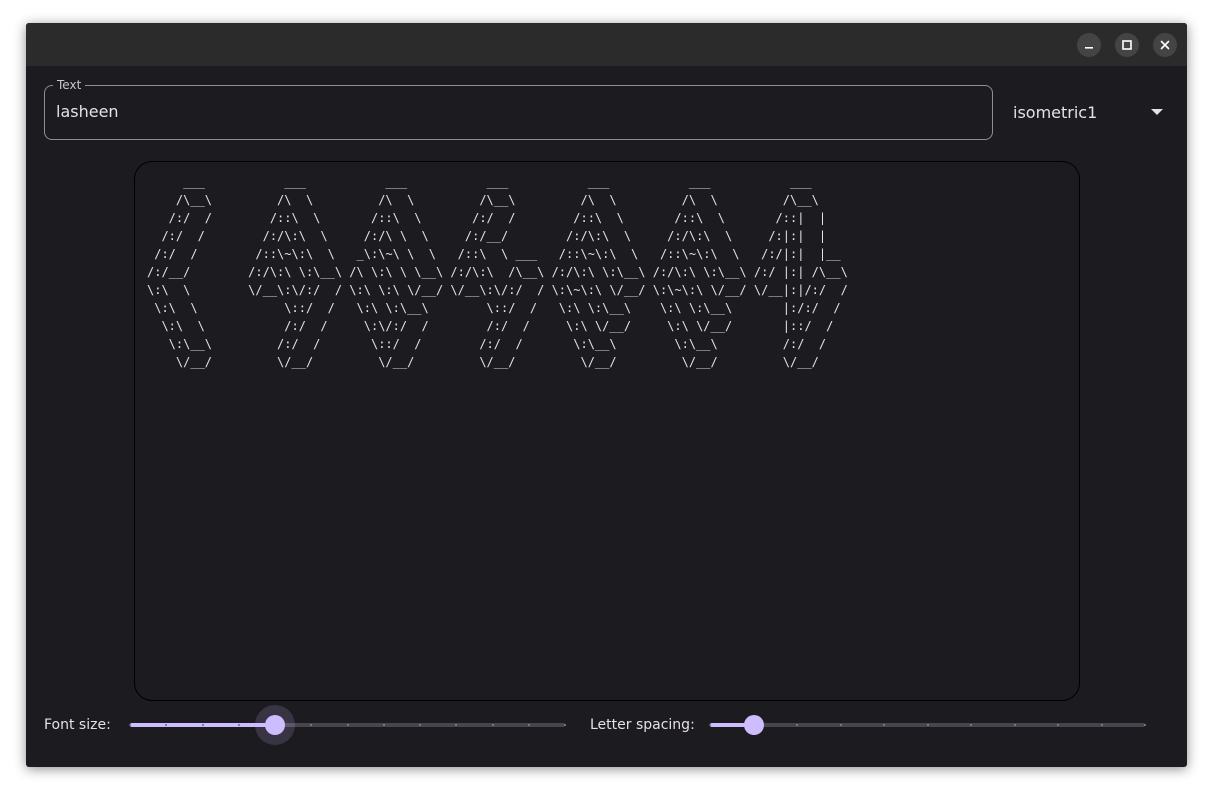  What do you see at coordinates (1089, 48) in the screenshot?
I see `minimize-icon` at bounding box center [1089, 48].